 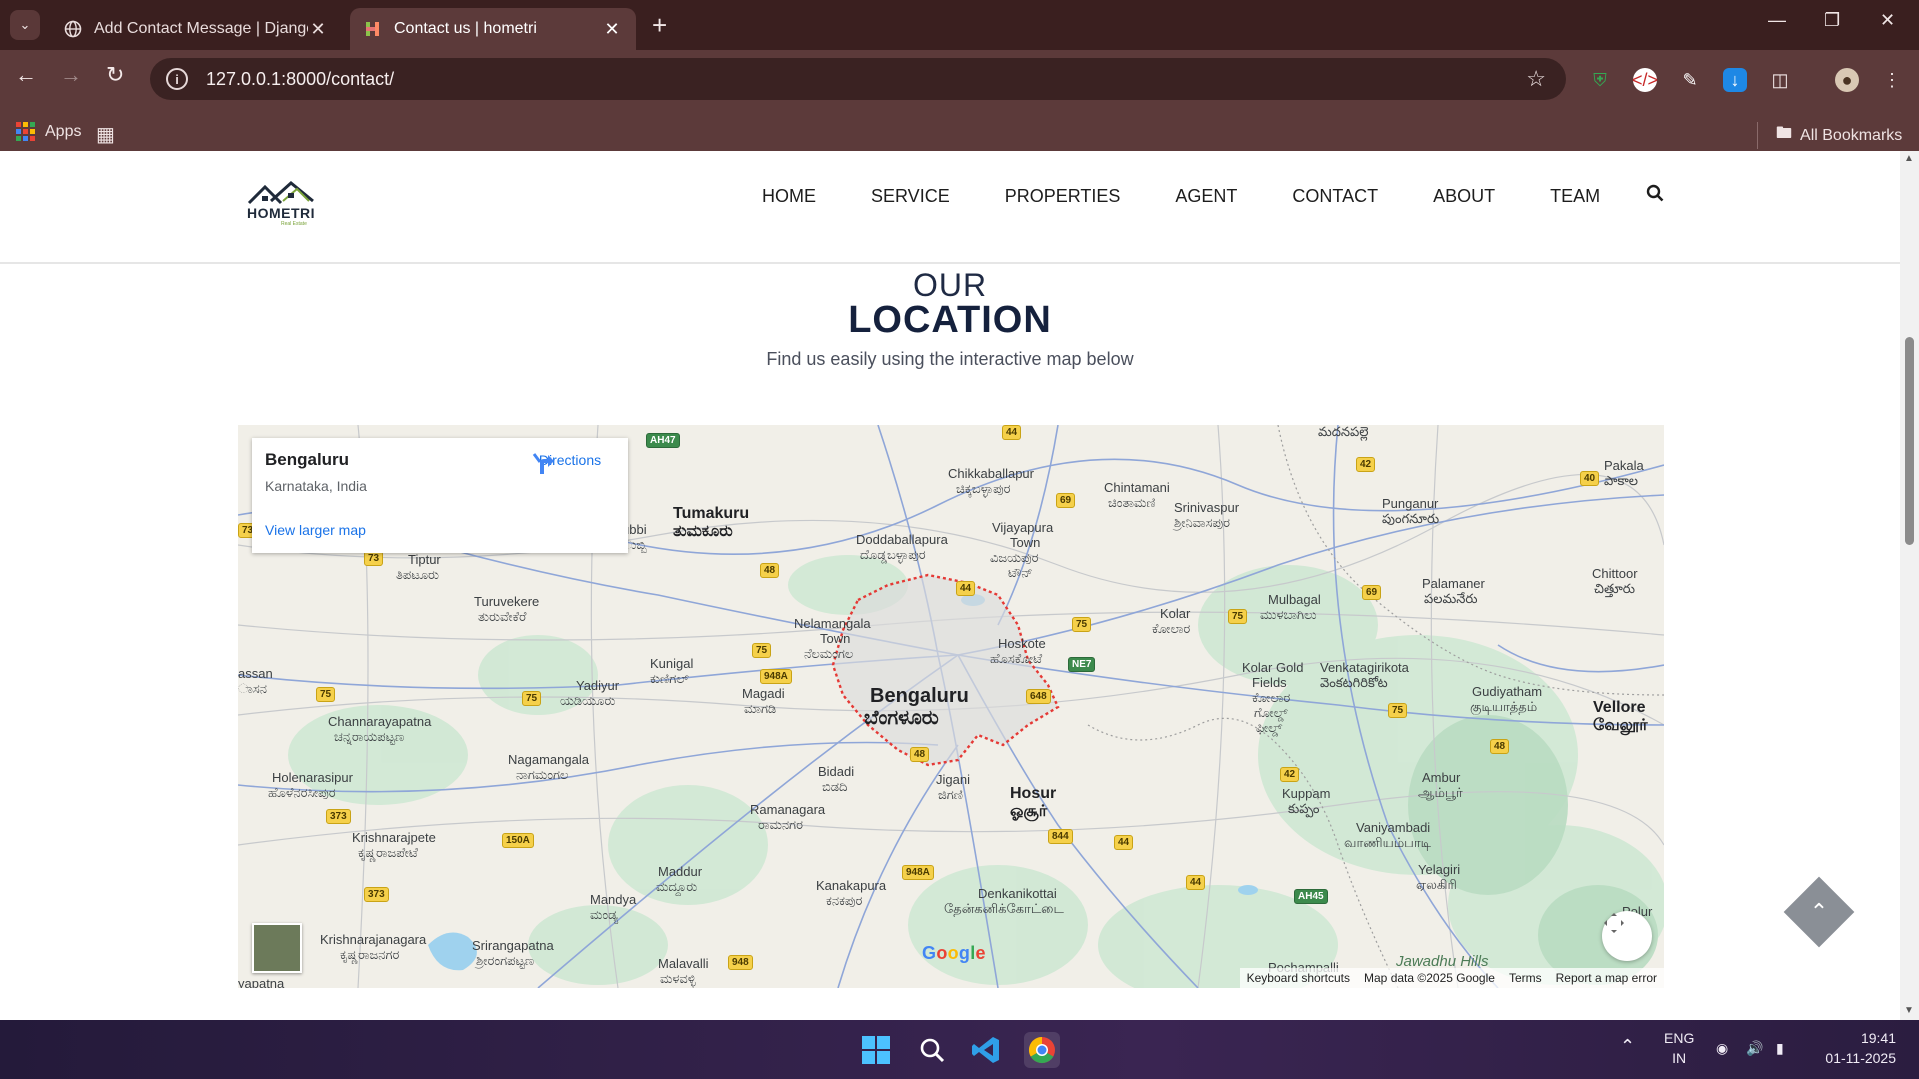 What do you see at coordinates (910, 196) in the screenshot?
I see `menu-service: SERVICE` at bounding box center [910, 196].